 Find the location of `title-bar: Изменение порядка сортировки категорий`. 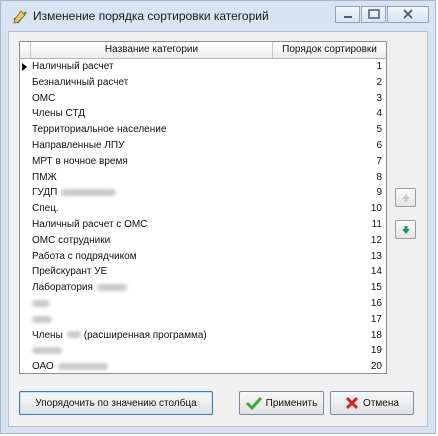

title-bar: Изменение порядка сортировки категорий is located at coordinates (218, 16).